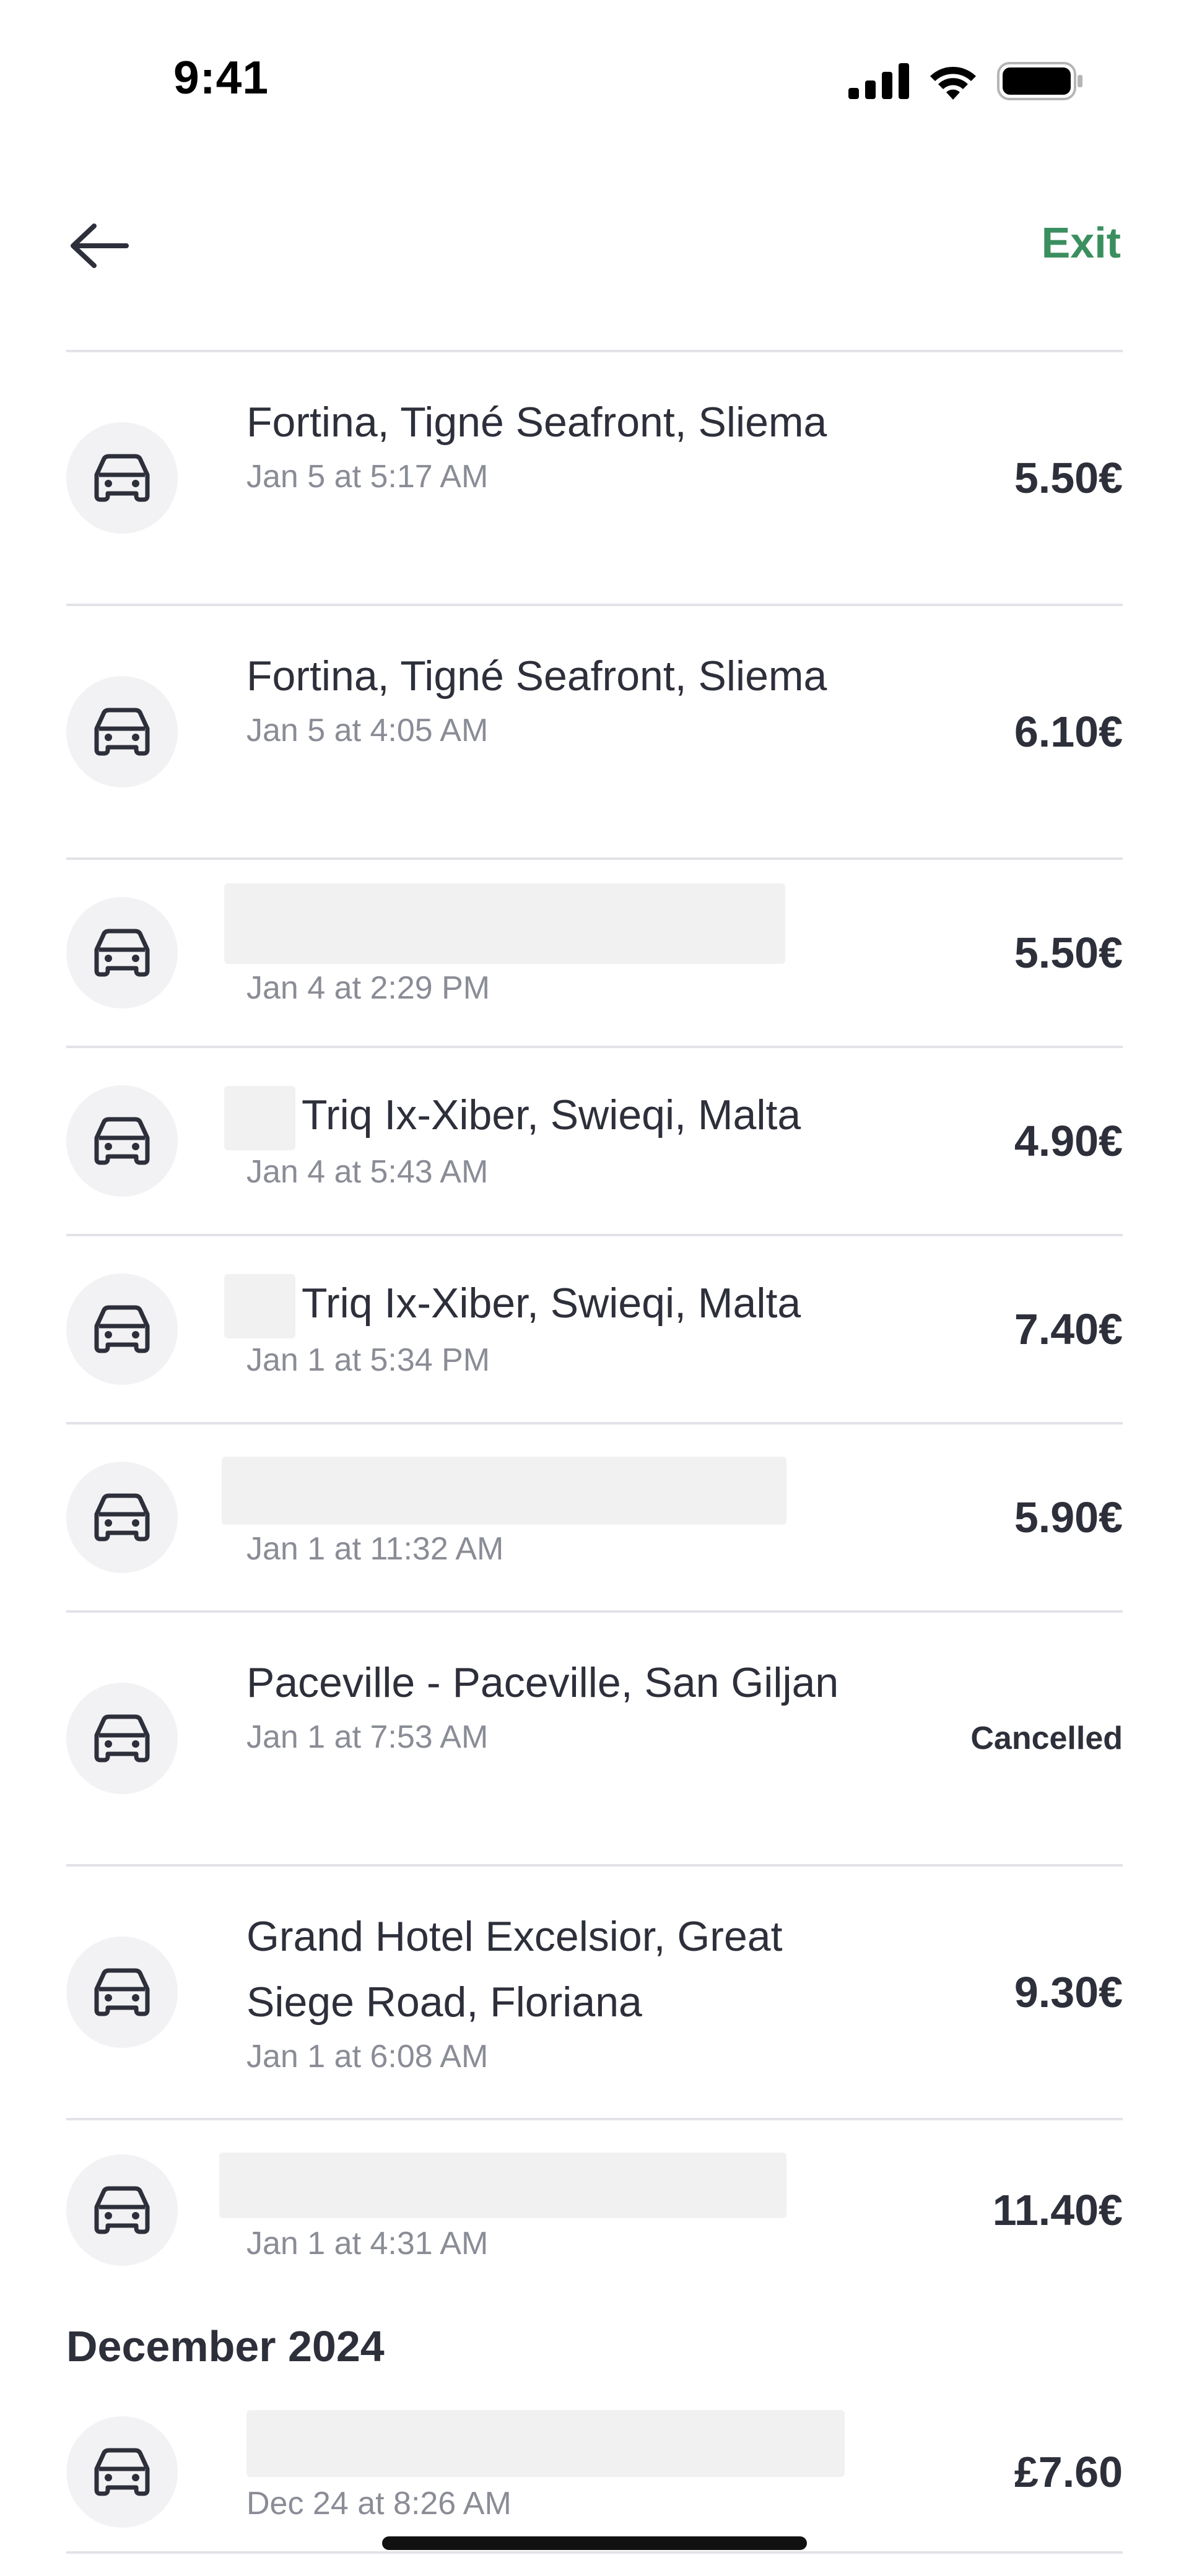  Describe the element at coordinates (953, 83) in the screenshot. I see `wifi-icon` at that location.